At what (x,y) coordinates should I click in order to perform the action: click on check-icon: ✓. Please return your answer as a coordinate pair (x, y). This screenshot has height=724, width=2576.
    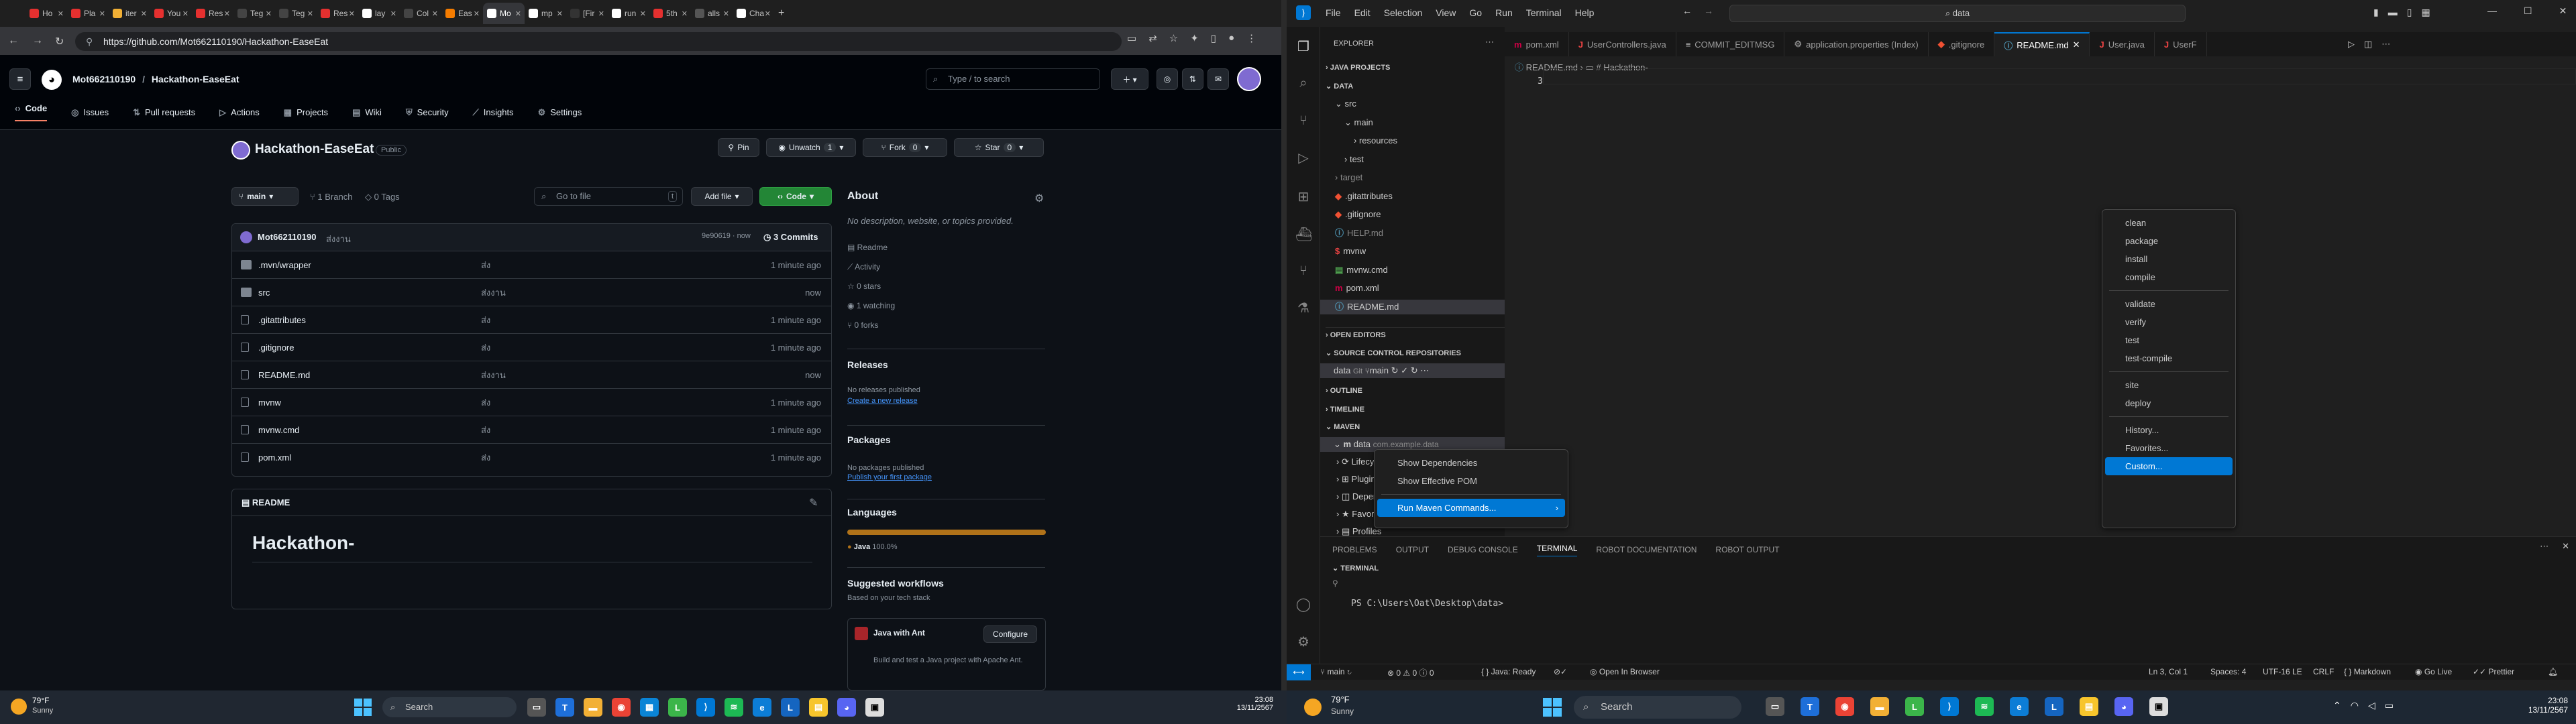
    Looking at the image, I should click on (1404, 370).